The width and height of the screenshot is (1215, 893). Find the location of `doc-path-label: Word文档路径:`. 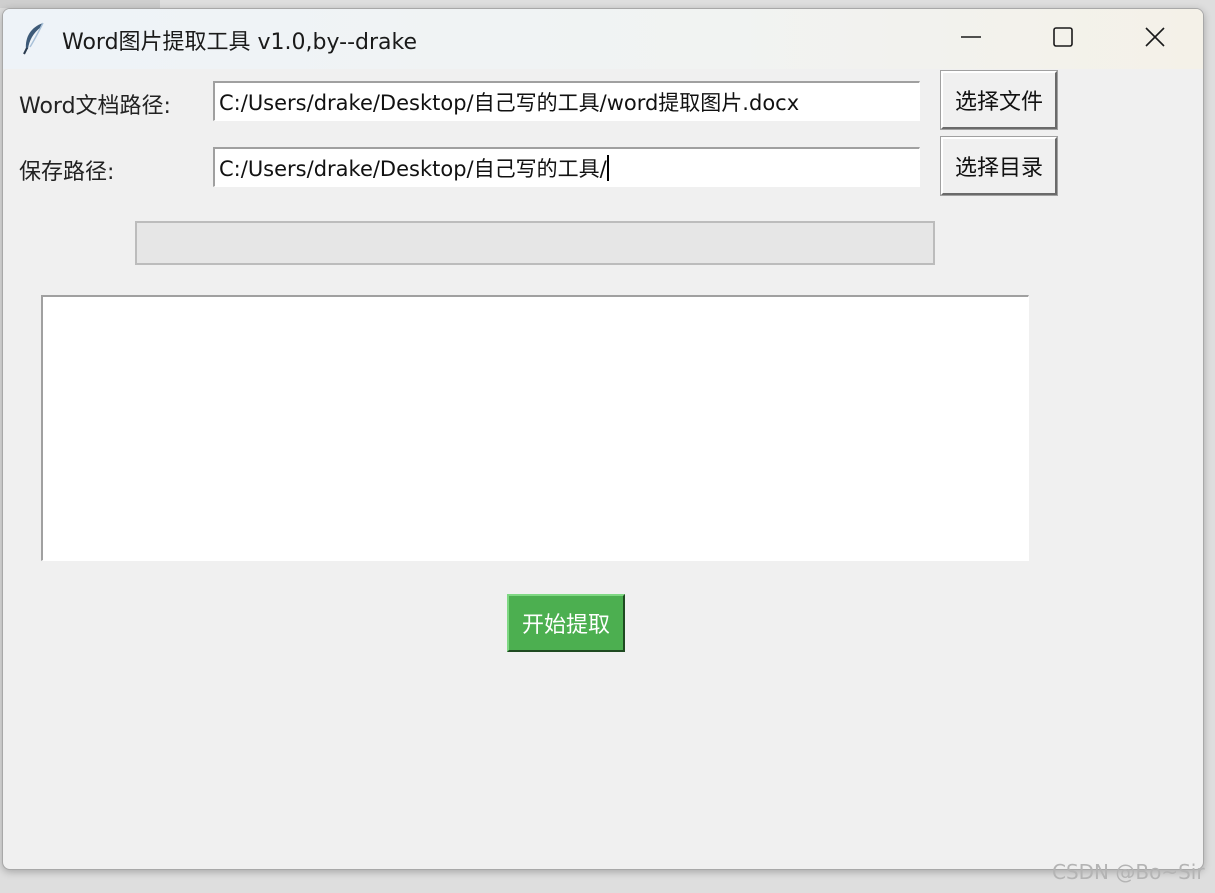

doc-path-label: Word文档路径: is located at coordinates (95, 106).